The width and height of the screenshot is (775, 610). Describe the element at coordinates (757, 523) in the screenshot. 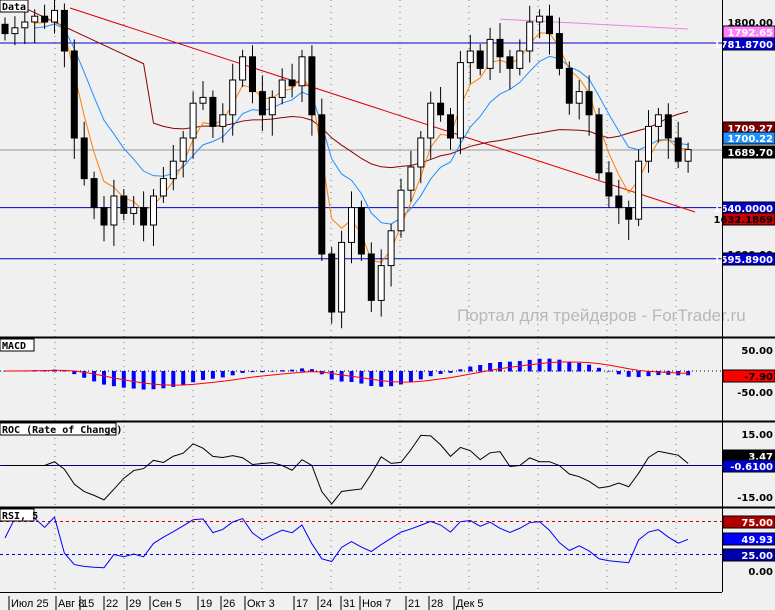

I see `rsi-level-label: 75.00` at that location.